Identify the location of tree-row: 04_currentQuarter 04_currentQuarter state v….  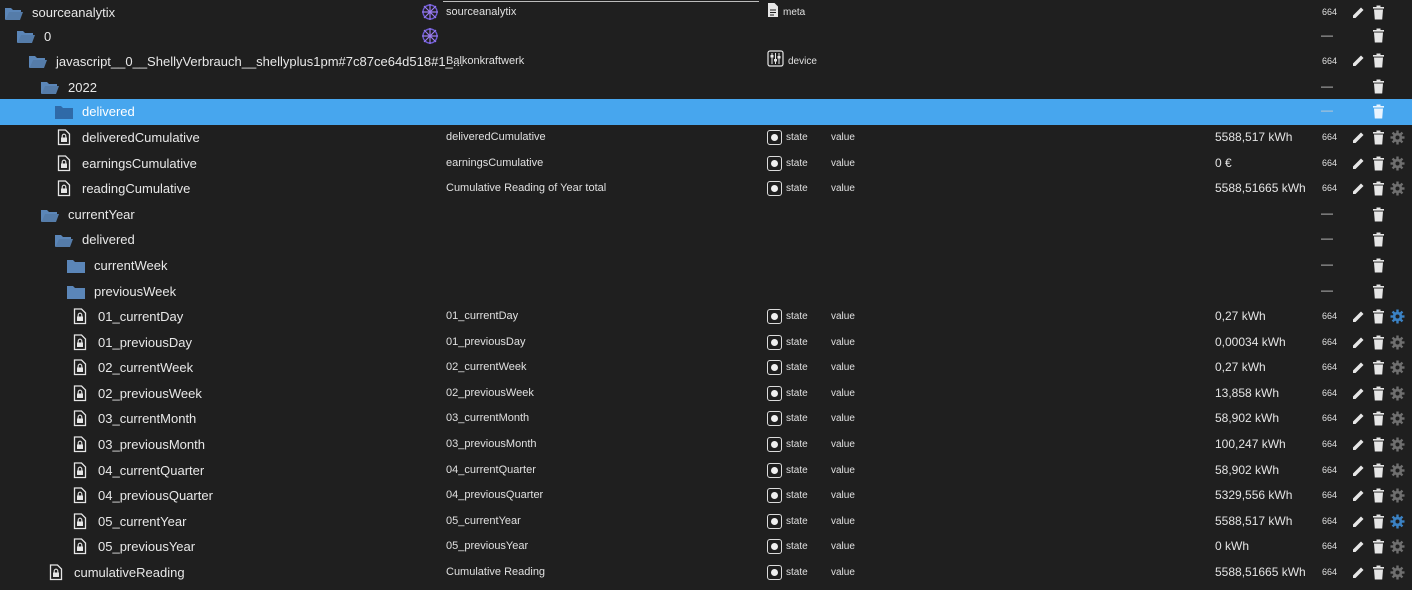
(706, 471).